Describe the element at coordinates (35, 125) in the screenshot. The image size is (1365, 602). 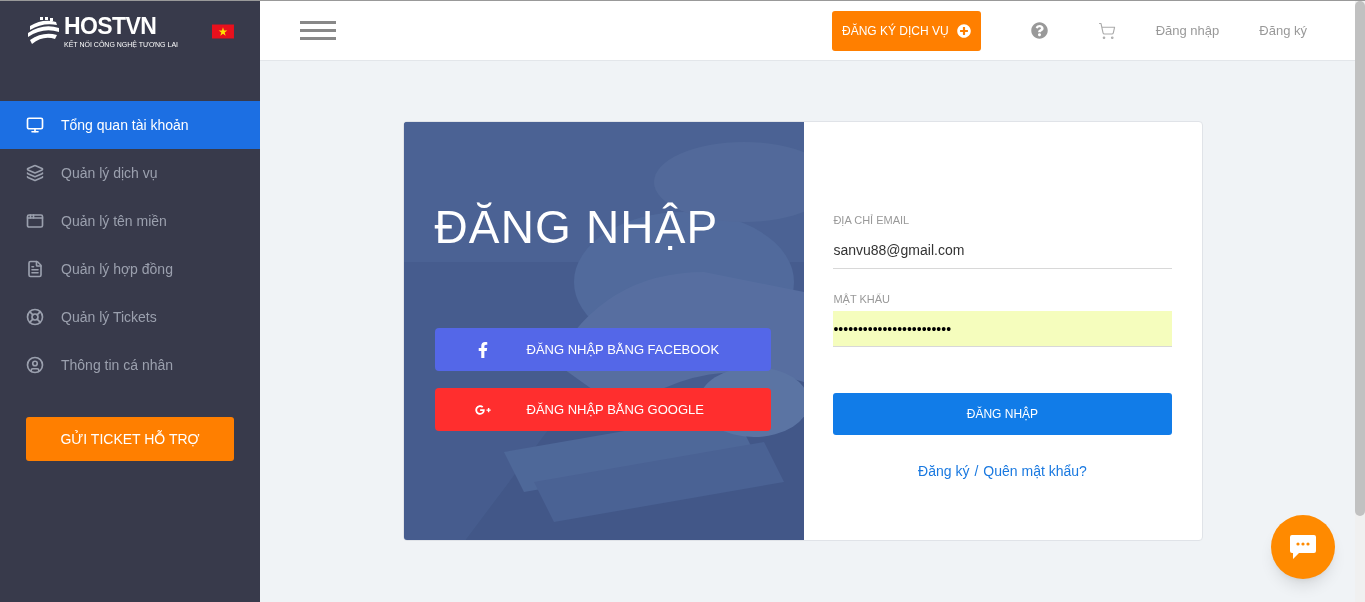
I see `monitor-icon` at that location.